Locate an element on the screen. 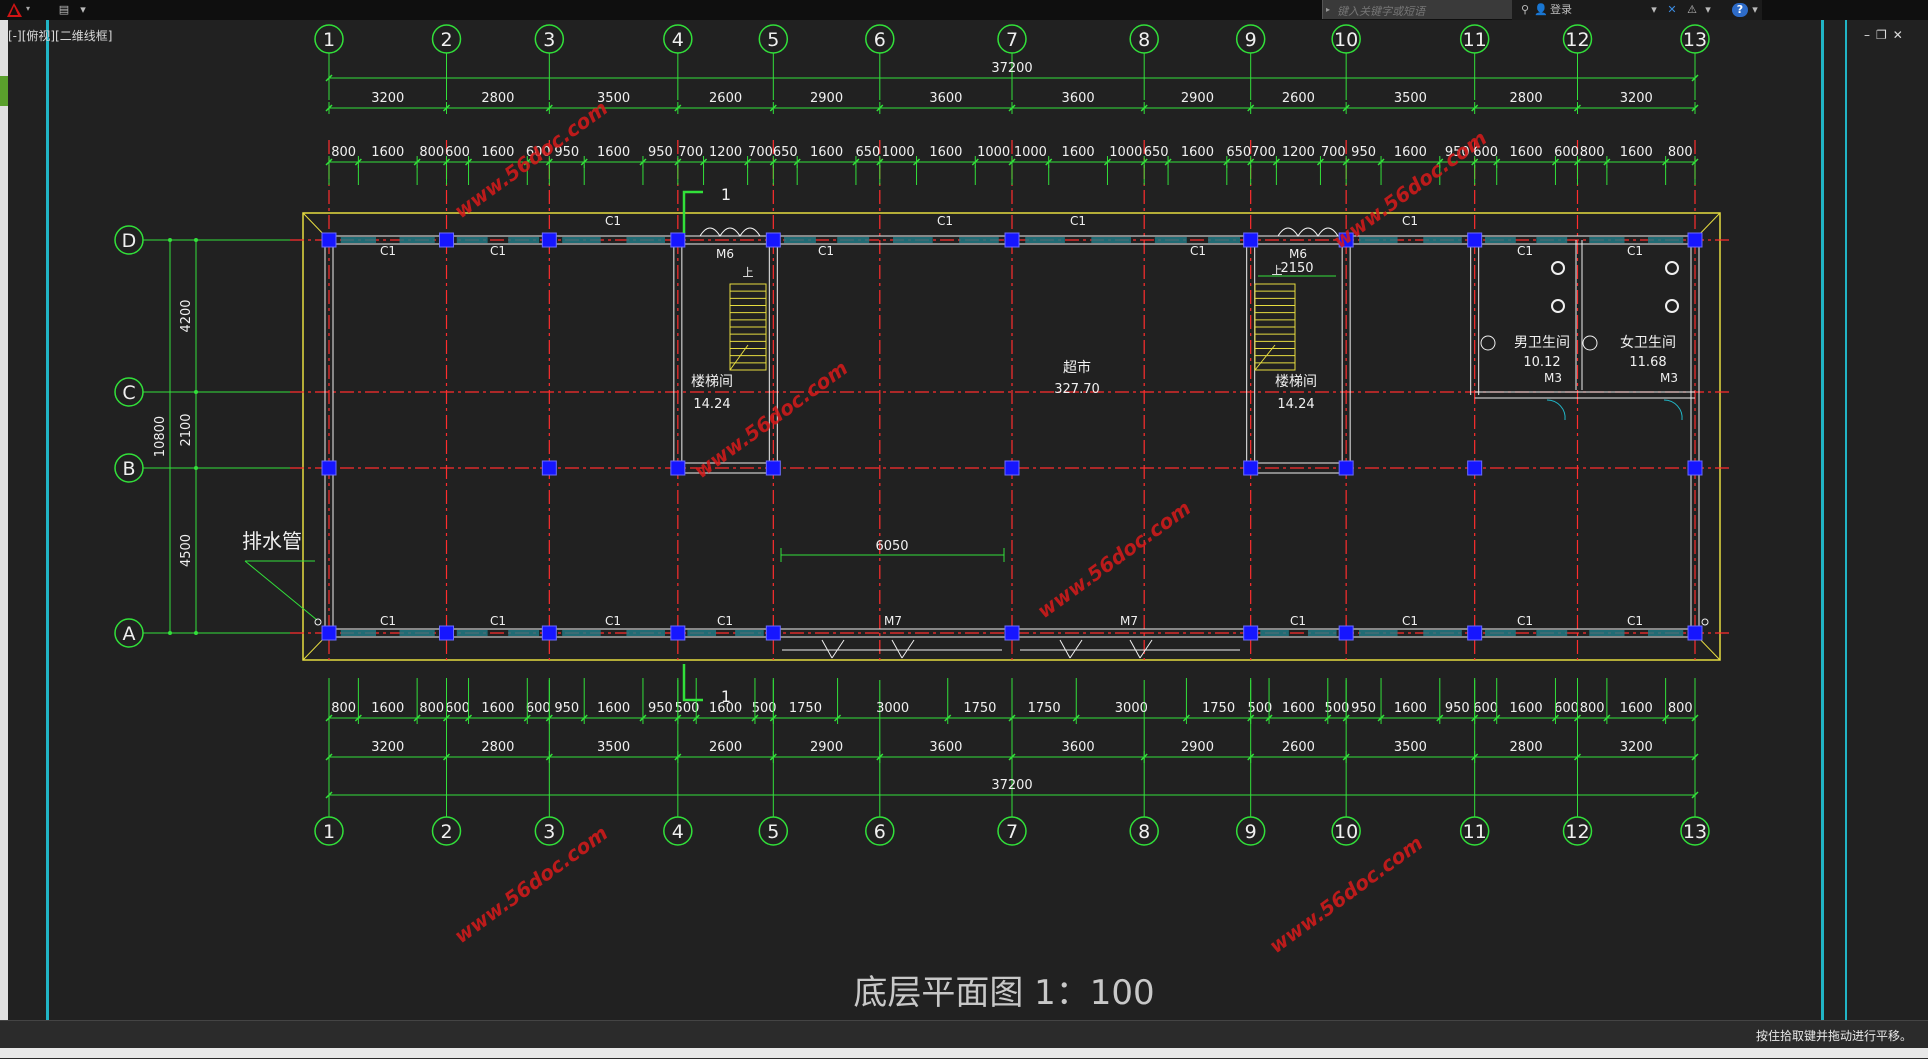  drain-pipe-marker is located at coordinates (1705, 622).